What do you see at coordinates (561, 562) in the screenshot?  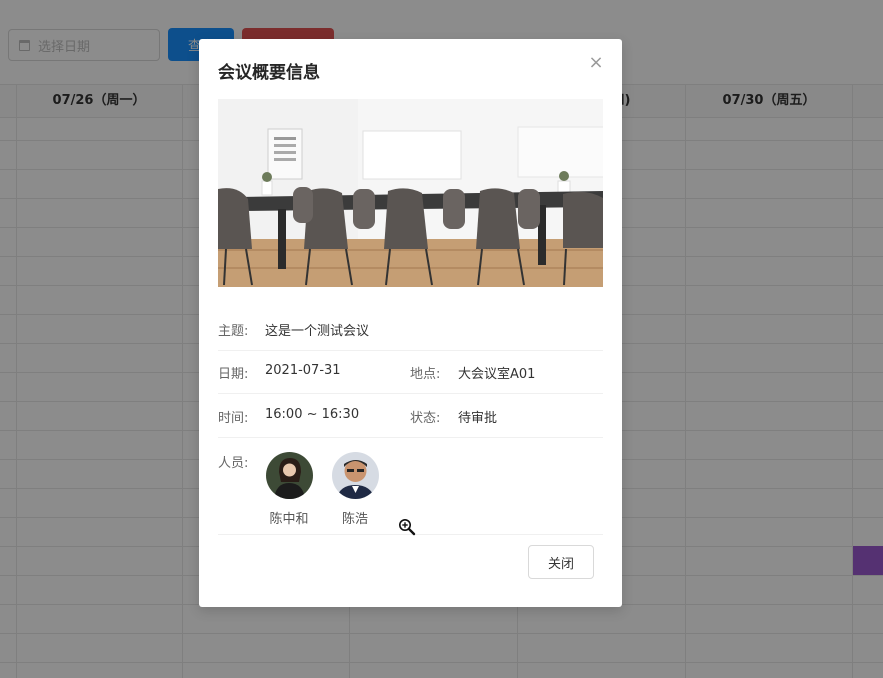 I see `close-button: 关闭` at bounding box center [561, 562].